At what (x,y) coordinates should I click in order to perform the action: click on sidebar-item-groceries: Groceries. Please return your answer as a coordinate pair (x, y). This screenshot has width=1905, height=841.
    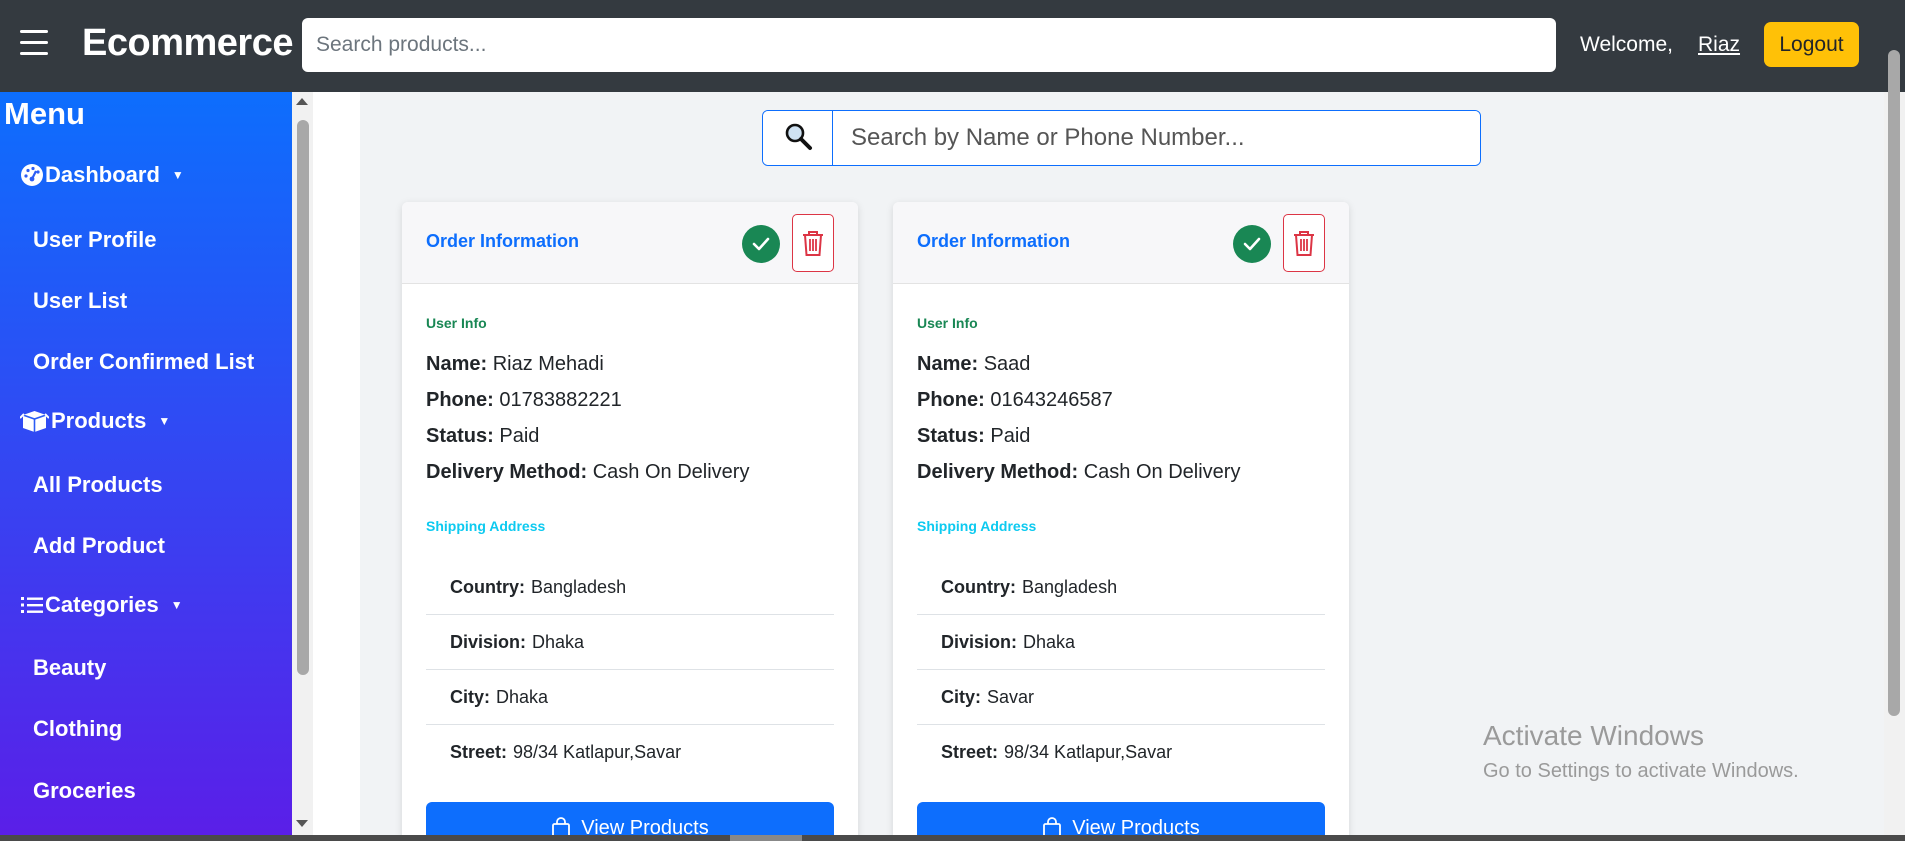
    Looking at the image, I should click on (84, 791).